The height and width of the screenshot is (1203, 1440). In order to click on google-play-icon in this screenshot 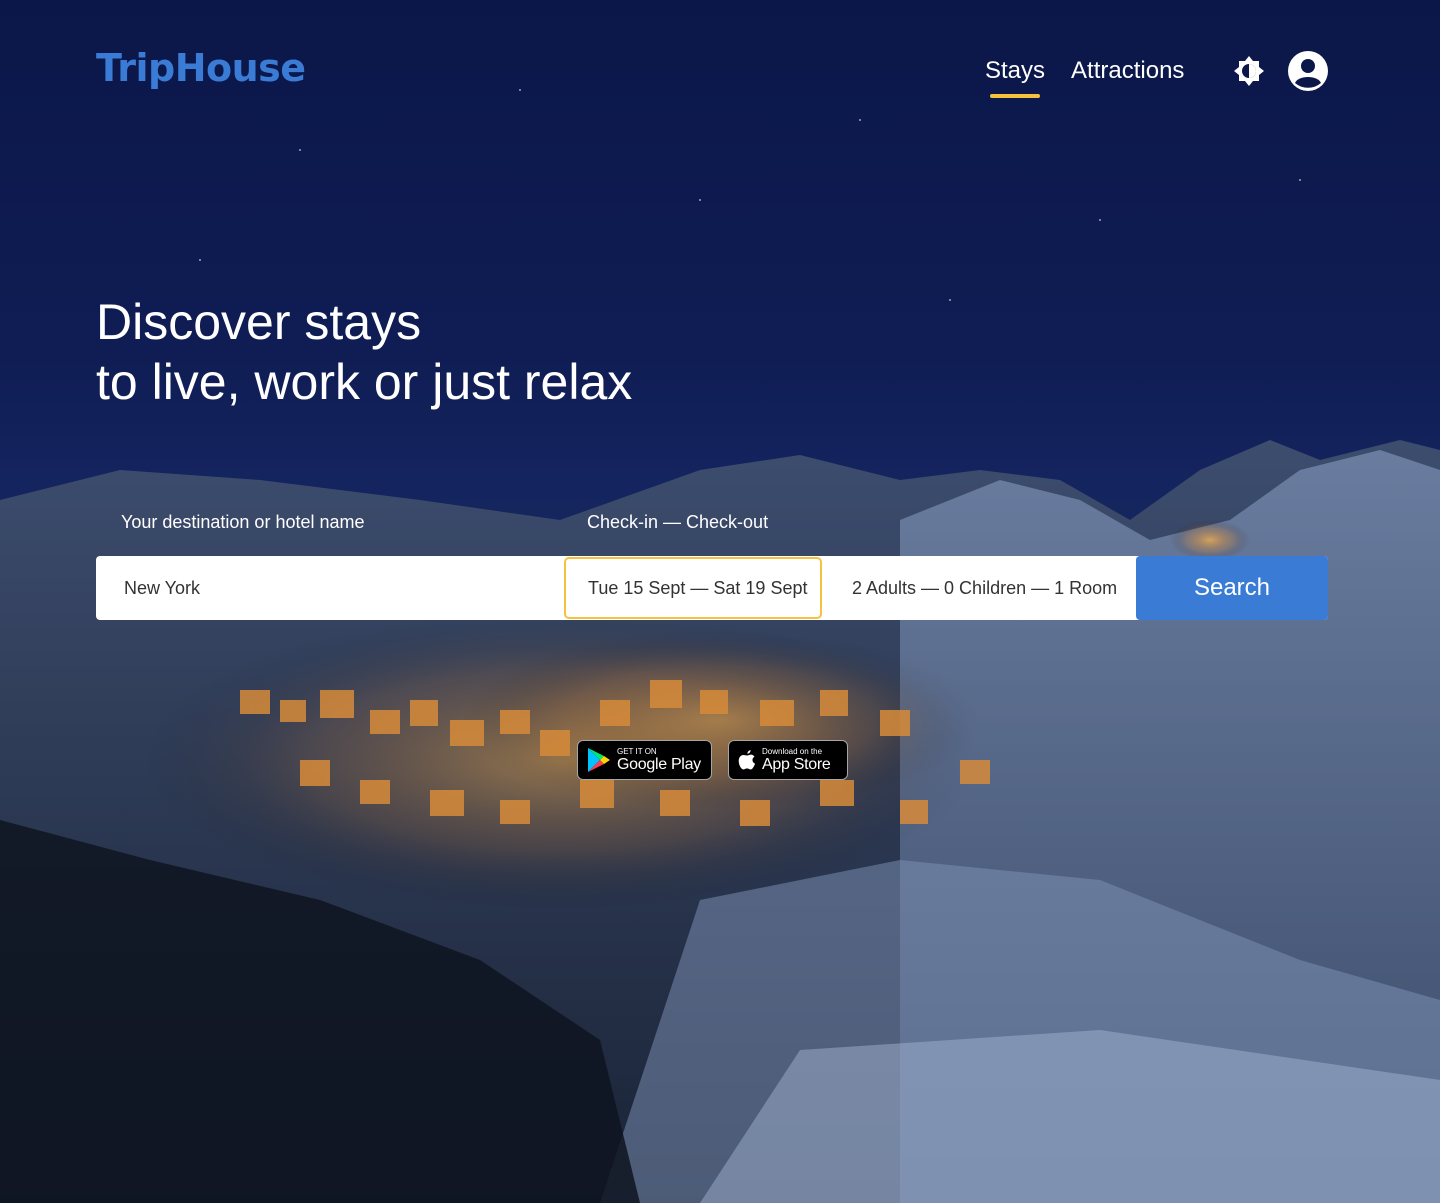, I will do `click(599, 760)`.